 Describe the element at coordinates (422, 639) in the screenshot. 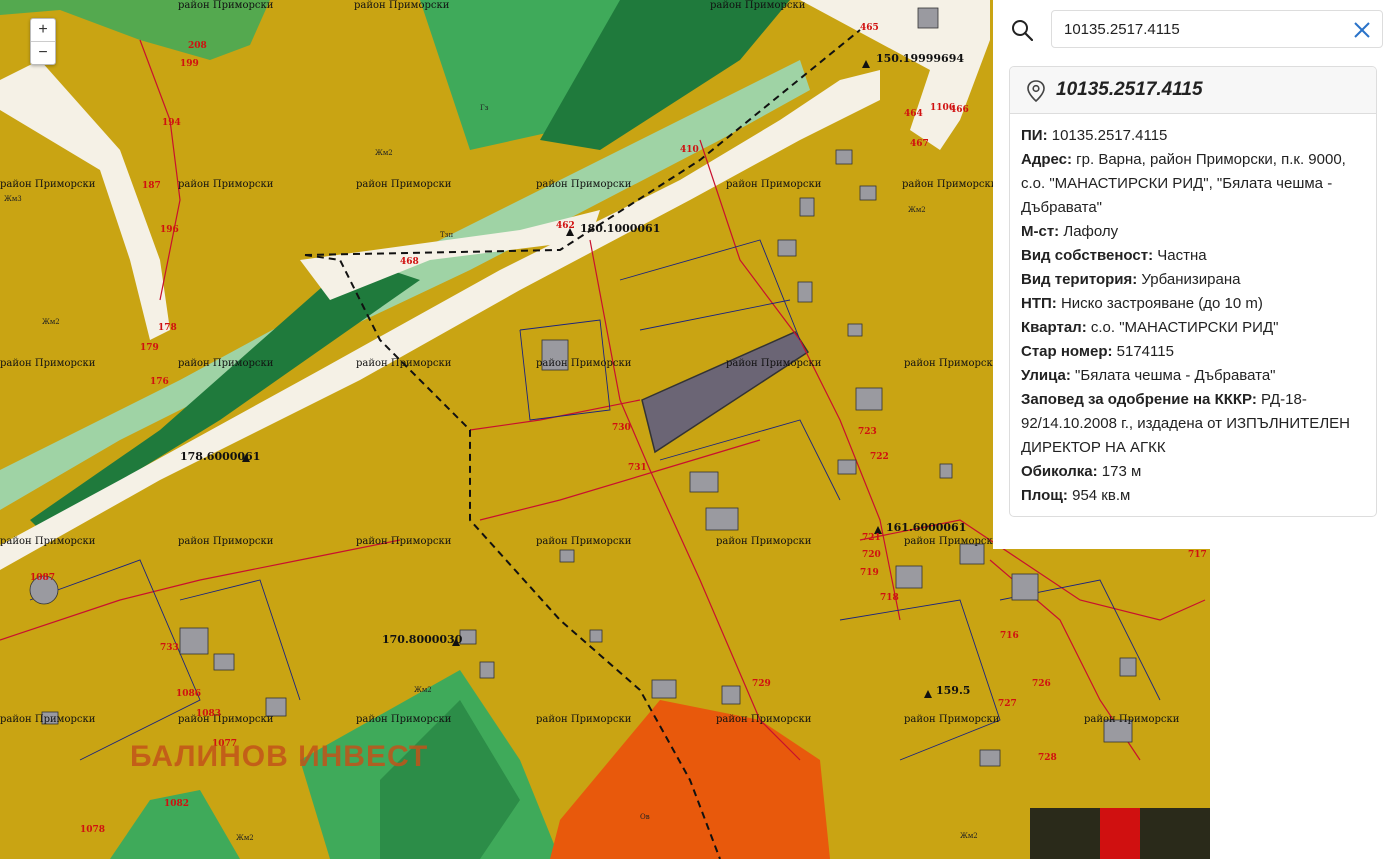

I see `elevation-label: 170.8000030` at that location.